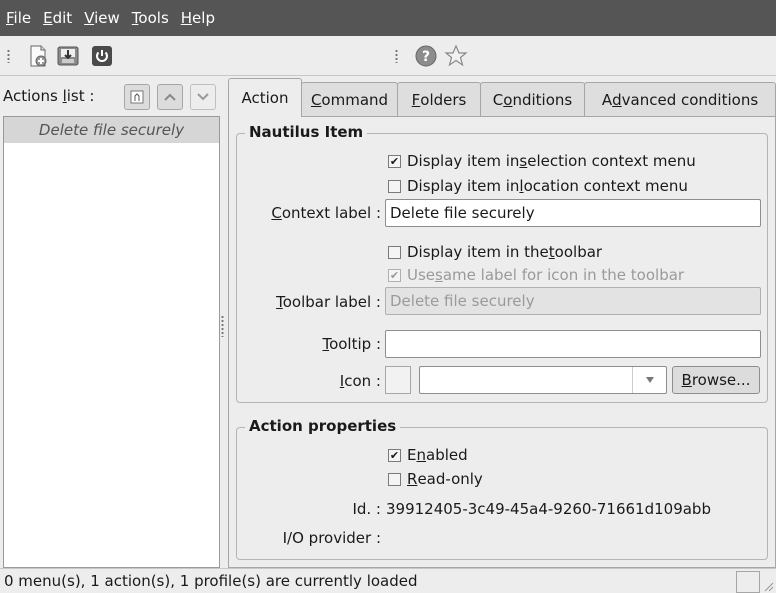 The image size is (776, 593). I want to click on favorite-button, so click(456, 56).